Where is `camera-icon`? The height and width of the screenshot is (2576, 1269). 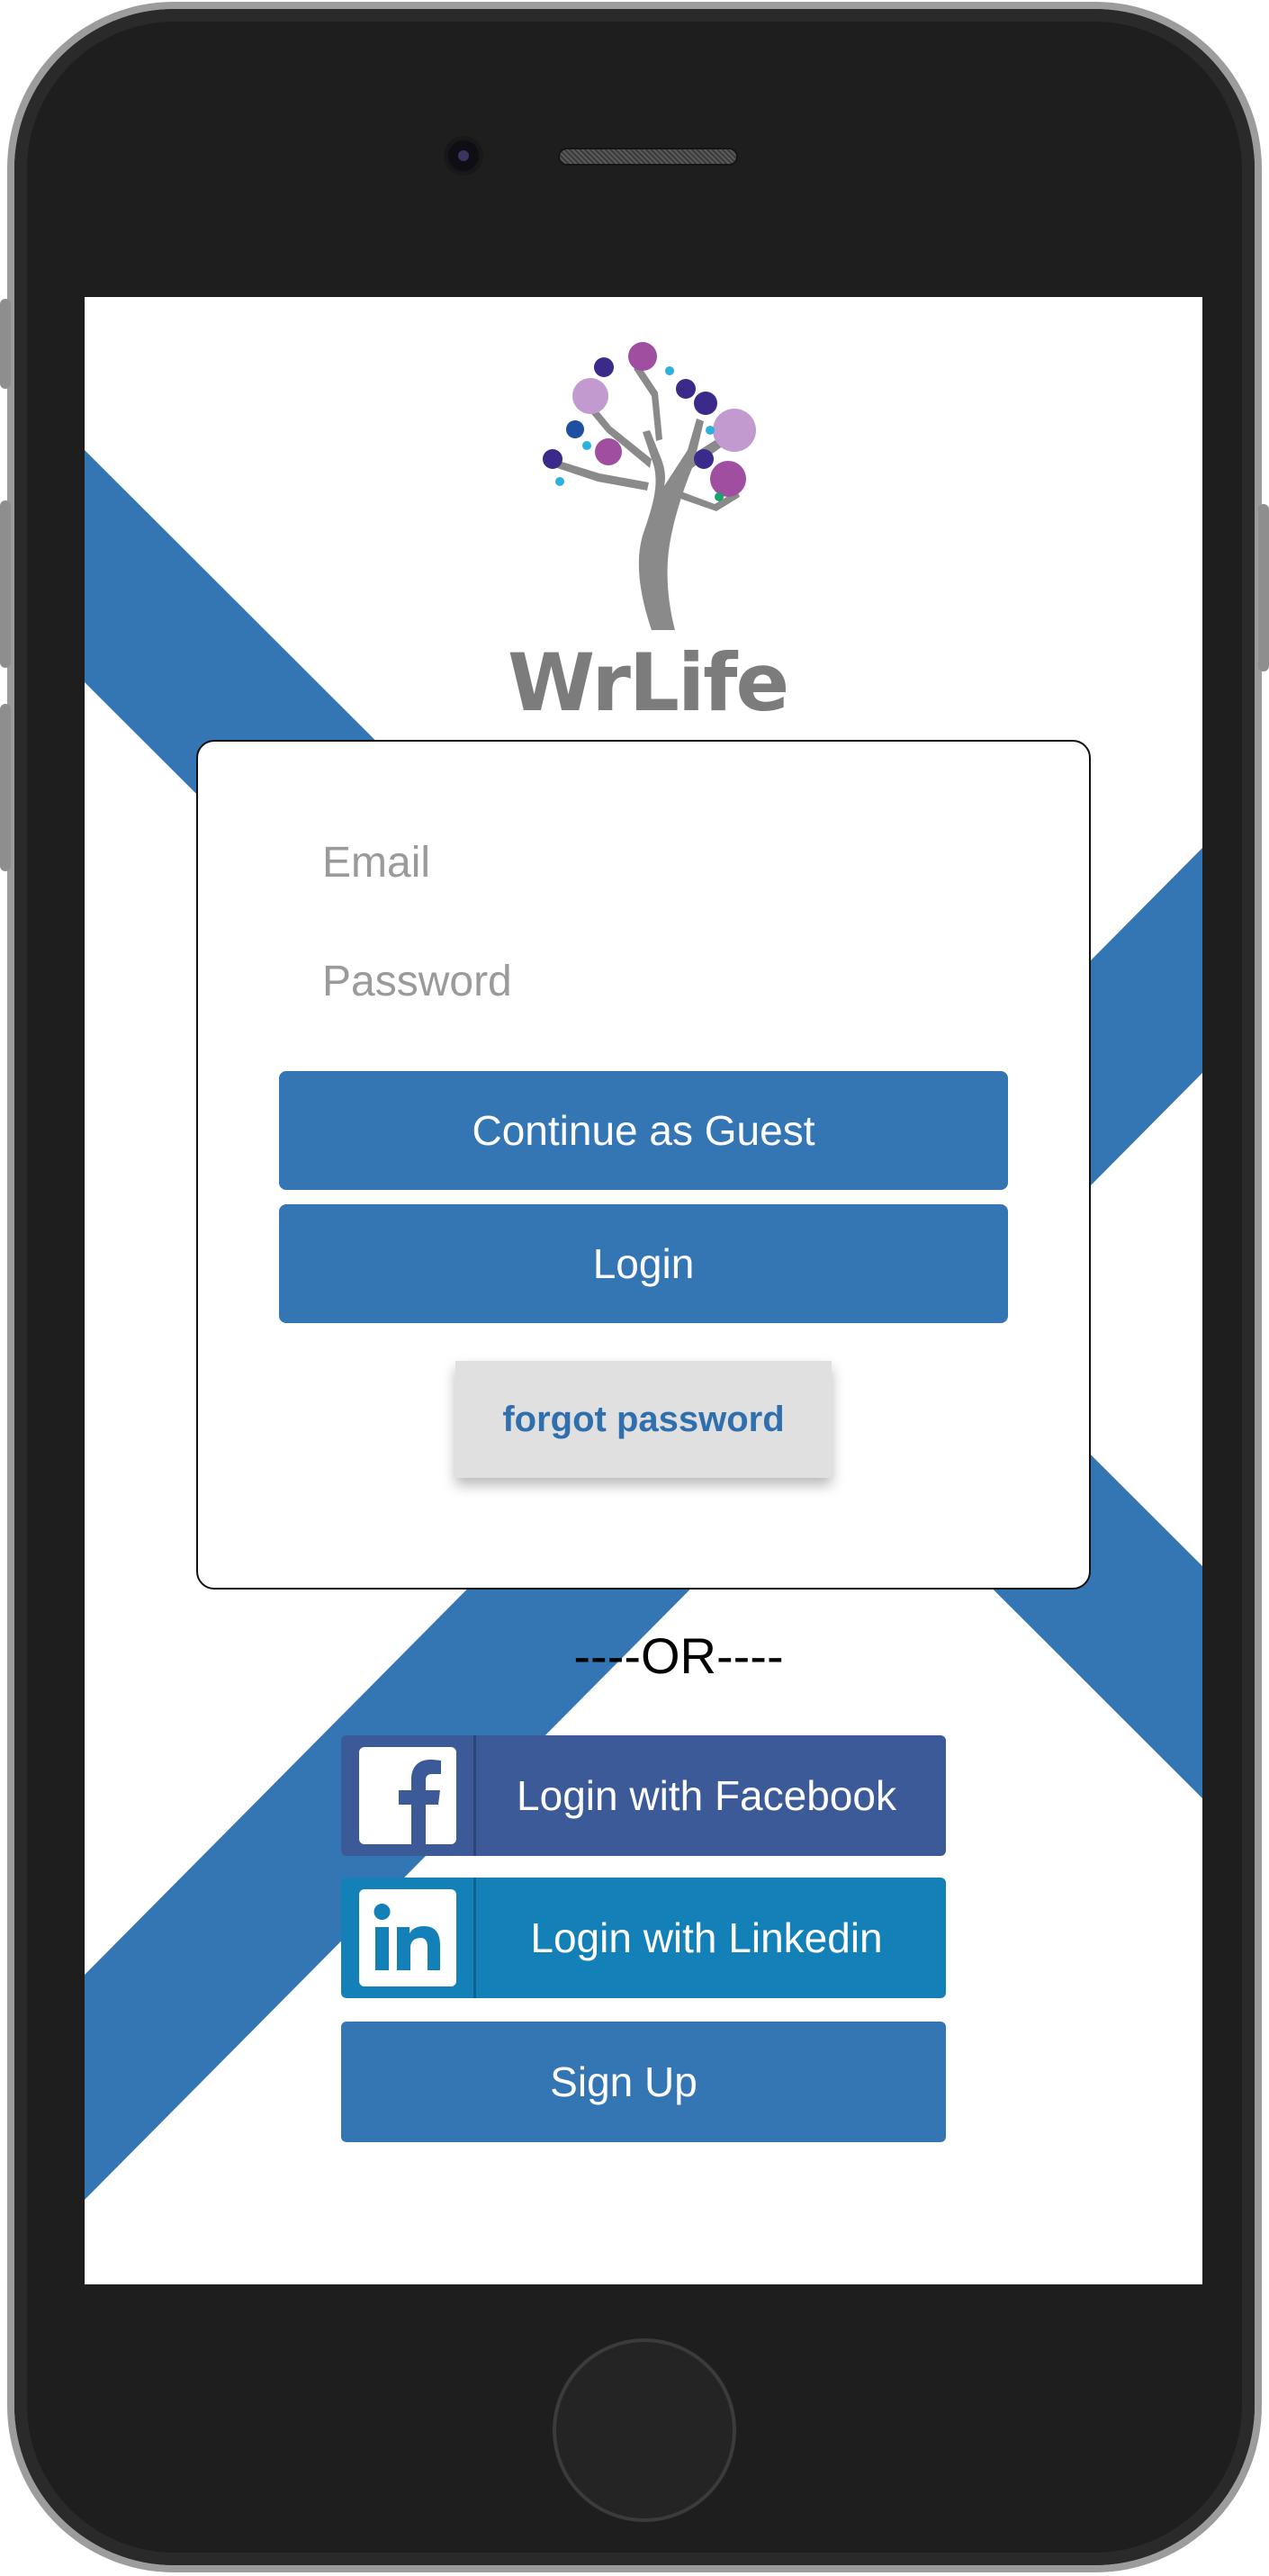
camera-icon is located at coordinates (463, 155).